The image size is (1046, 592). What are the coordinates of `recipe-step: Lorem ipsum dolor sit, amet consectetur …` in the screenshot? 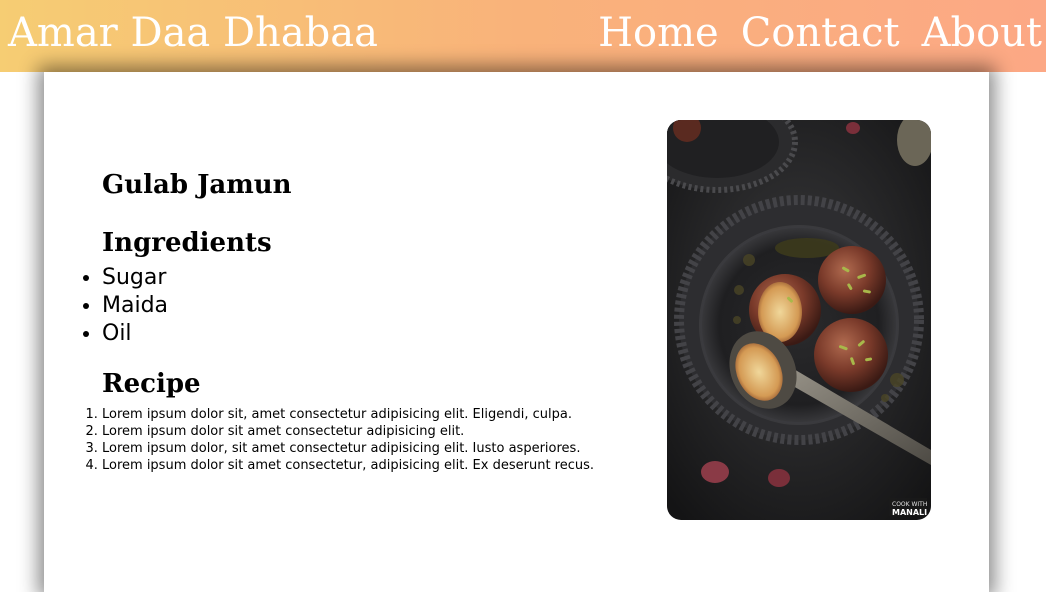 It's located at (348, 414).